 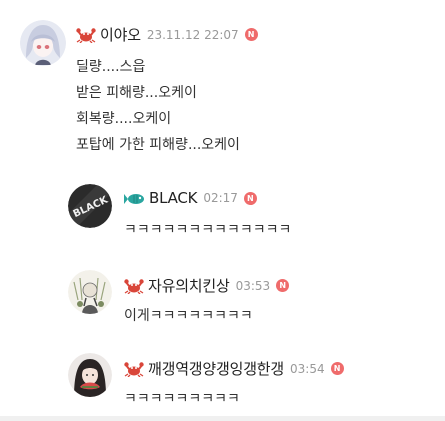 I want to click on timestamp: 03:54, so click(x=307, y=368).